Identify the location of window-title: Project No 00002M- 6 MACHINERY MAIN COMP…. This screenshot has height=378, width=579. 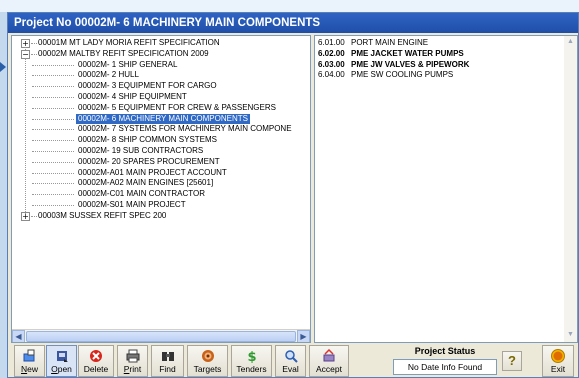
(293, 23).